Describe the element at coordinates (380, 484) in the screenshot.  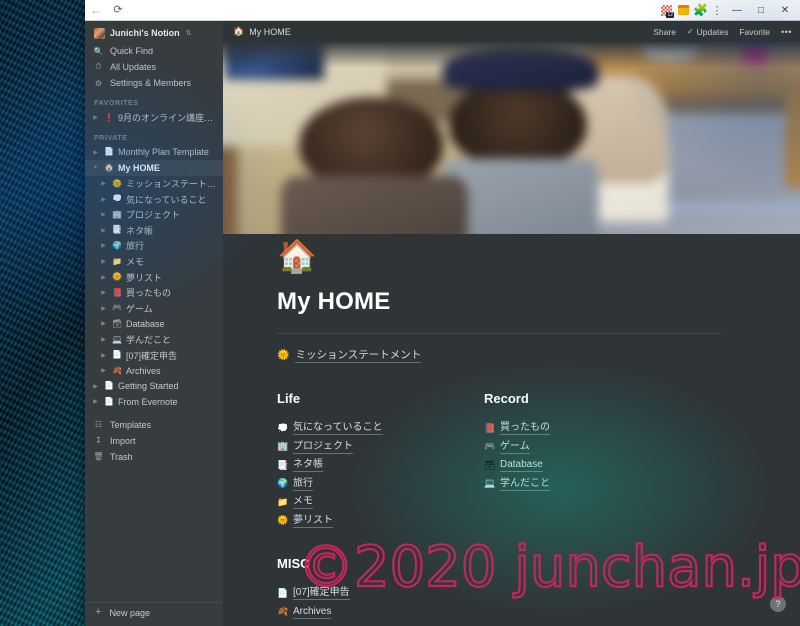
I see `page-link-row: 🌍 旅行` at that location.